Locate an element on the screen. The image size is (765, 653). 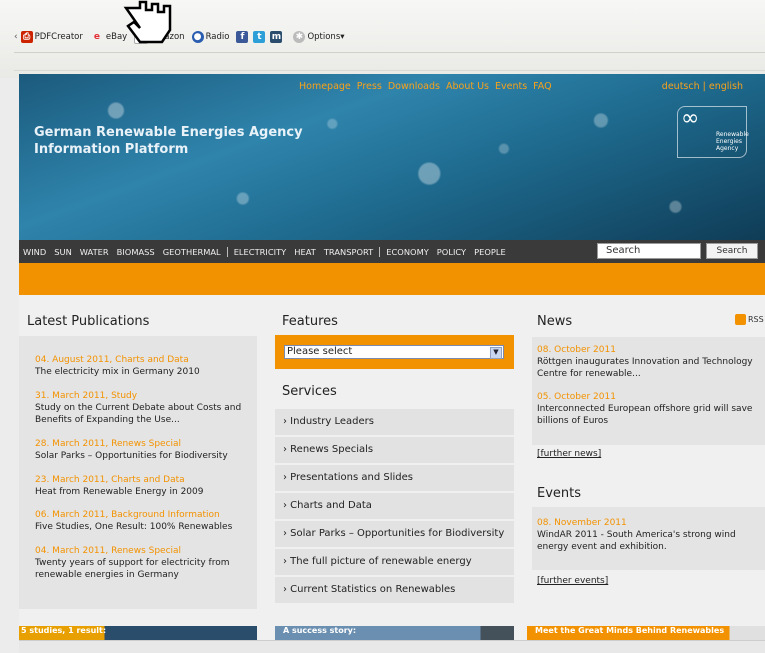
features-select: Please select ▼ is located at coordinates (394, 352).